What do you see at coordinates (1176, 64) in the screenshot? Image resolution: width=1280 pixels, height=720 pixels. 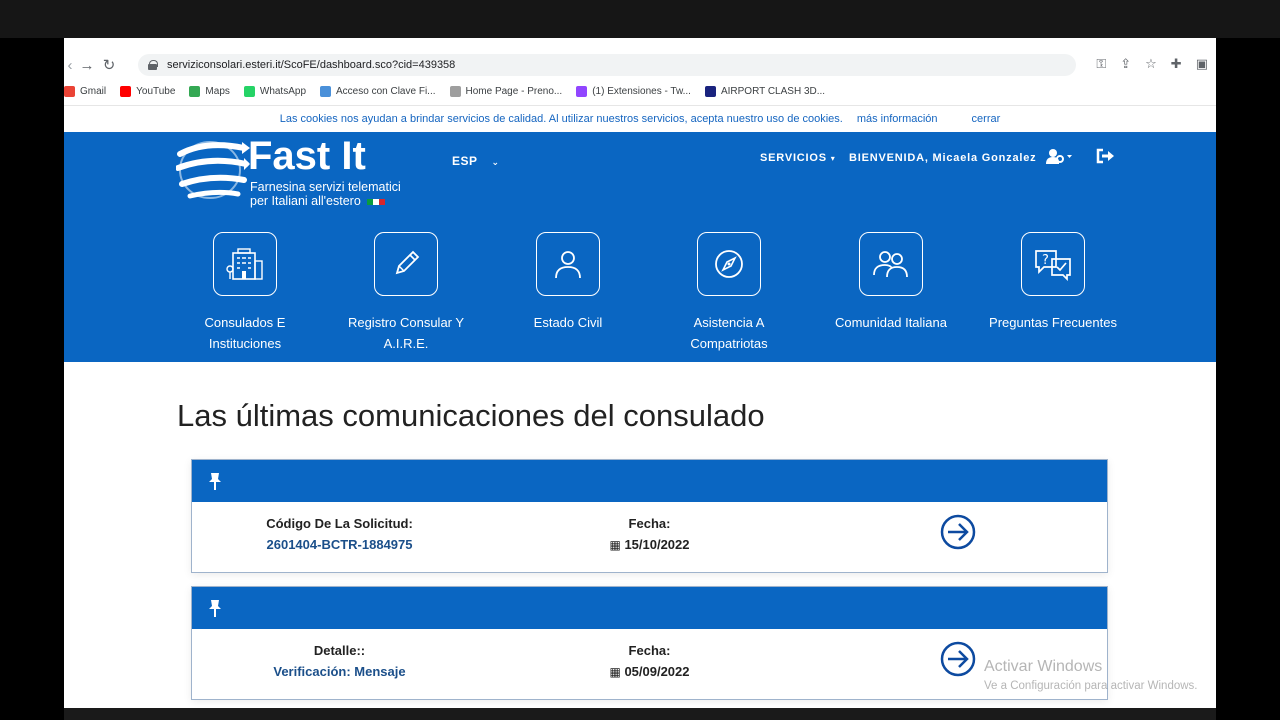 I see `extensions-icon: ✚` at bounding box center [1176, 64].